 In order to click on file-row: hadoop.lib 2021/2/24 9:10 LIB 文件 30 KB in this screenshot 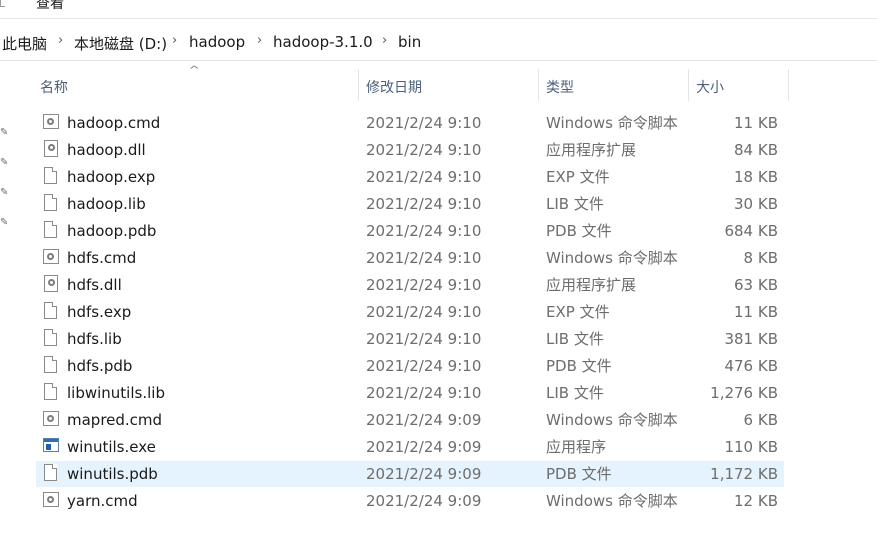, I will do `click(410, 204)`.